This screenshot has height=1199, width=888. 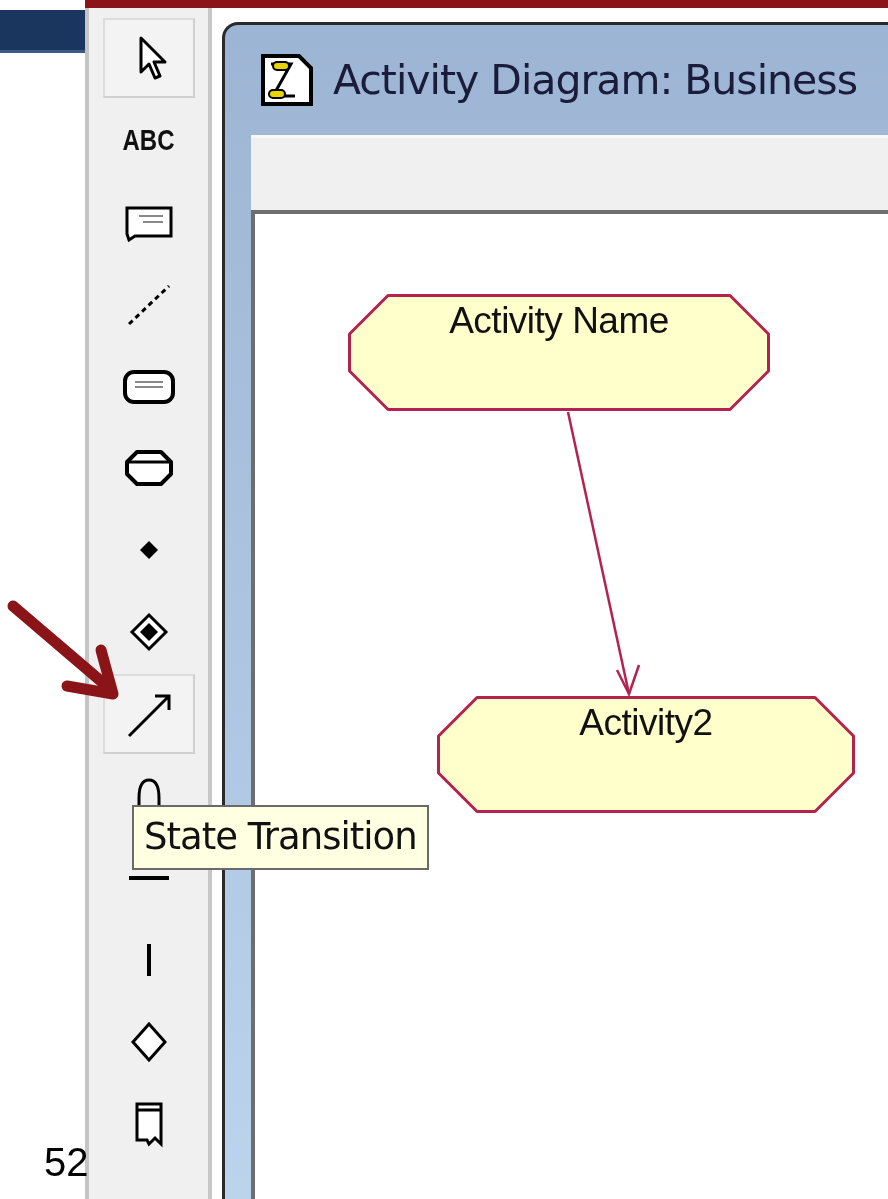 I want to click on tooltip: State Transition, so click(x=280, y=837).